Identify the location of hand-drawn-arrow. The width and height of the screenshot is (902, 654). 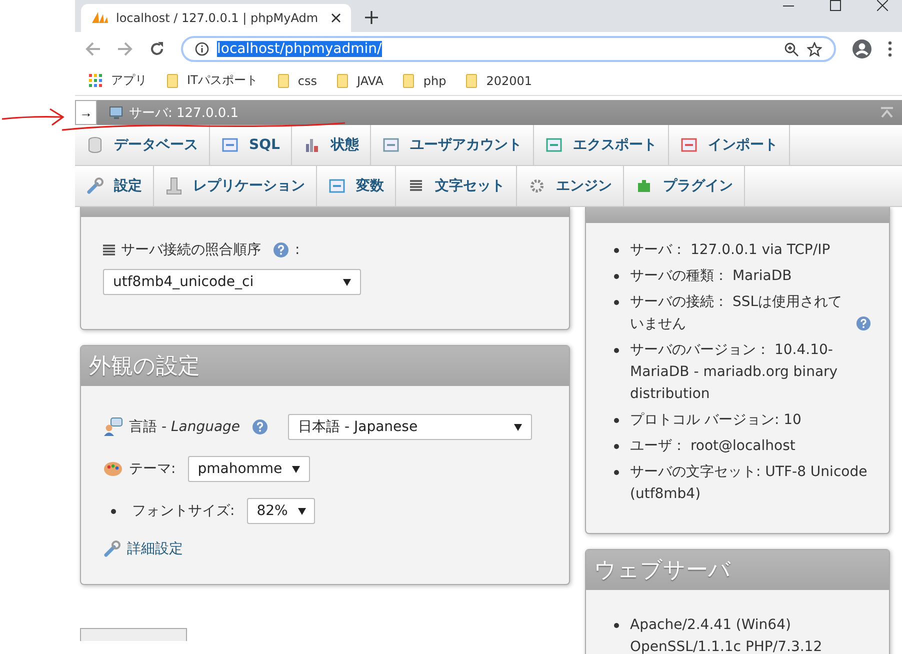
(33, 117).